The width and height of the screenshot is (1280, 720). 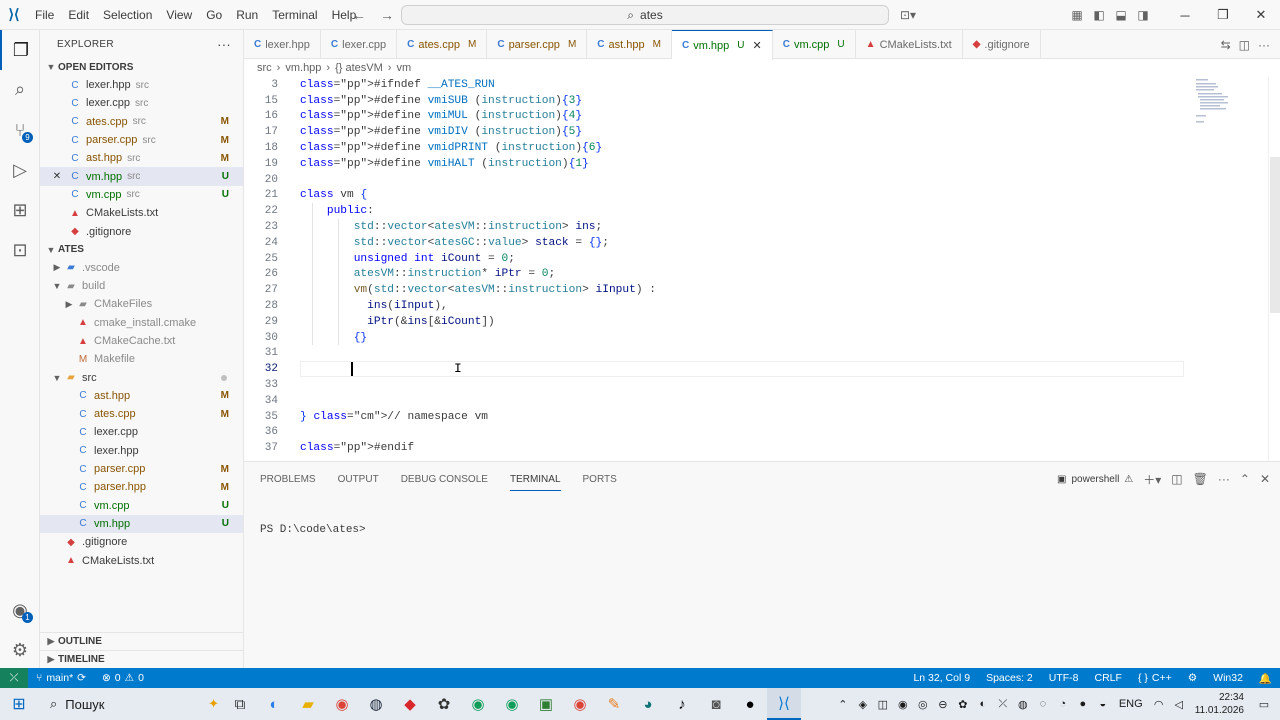 What do you see at coordinates (1083, 704) in the screenshot?
I see `tray-app-icon: ●` at bounding box center [1083, 704].